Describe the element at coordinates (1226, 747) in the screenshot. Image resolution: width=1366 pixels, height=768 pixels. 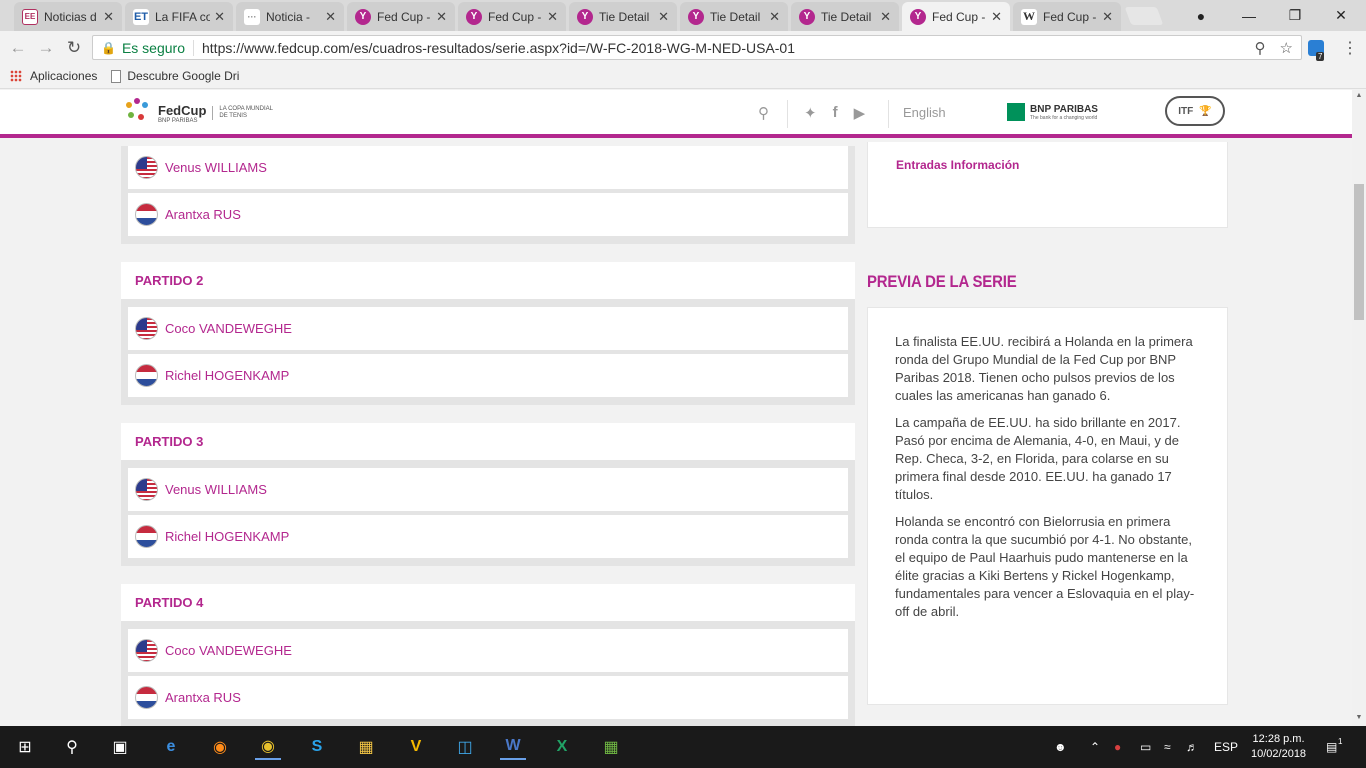
I see `language-indicator: ESP` at that location.